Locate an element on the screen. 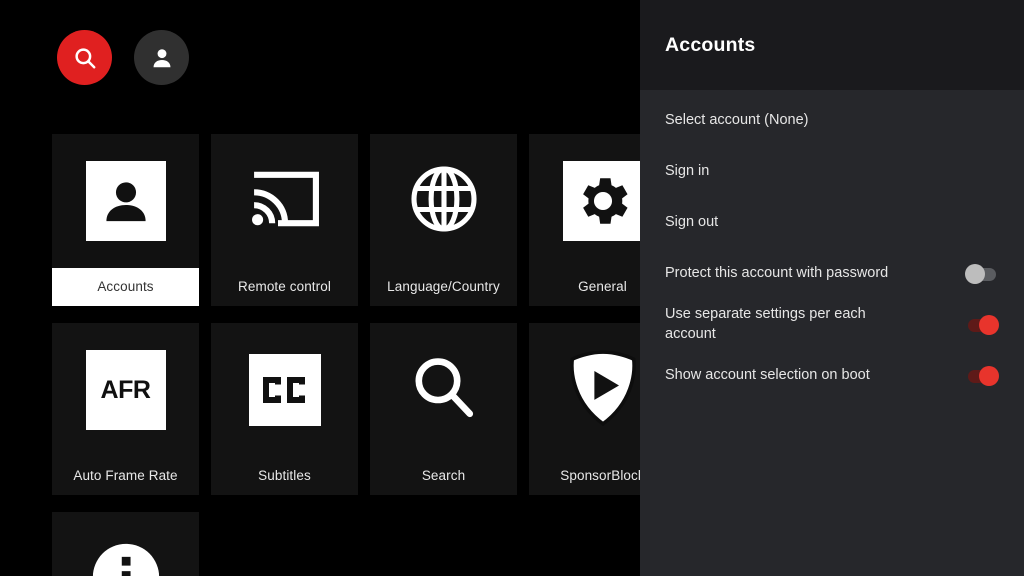 The image size is (1024, 576). panel-item-protect-password: Protect this account with password is located at coordinates (832, 273).